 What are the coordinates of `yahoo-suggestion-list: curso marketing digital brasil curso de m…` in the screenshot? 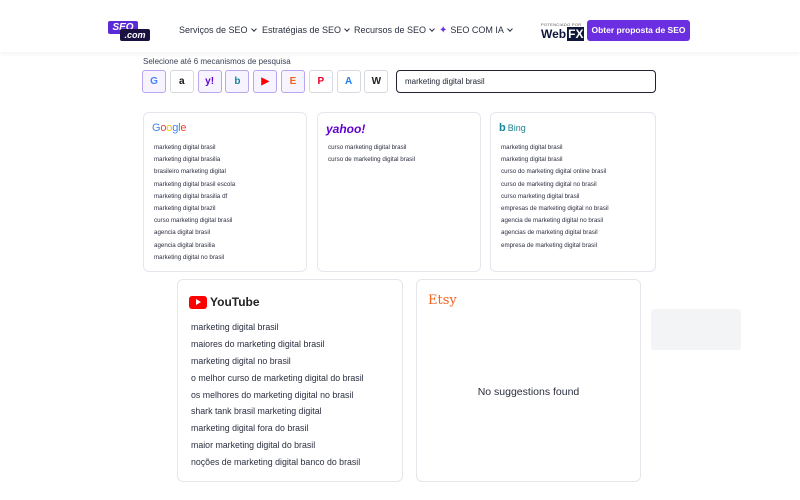 It's located at (371, 154).